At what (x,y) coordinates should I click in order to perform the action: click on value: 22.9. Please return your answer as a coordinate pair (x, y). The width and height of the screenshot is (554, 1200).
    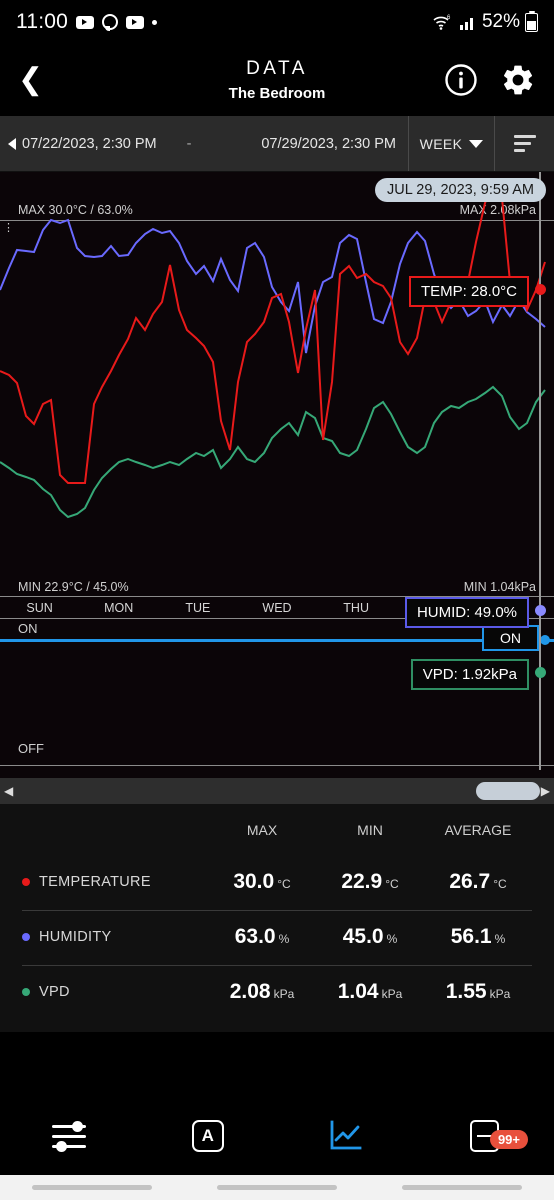
    Looking at the image, I should click on (362, 881).